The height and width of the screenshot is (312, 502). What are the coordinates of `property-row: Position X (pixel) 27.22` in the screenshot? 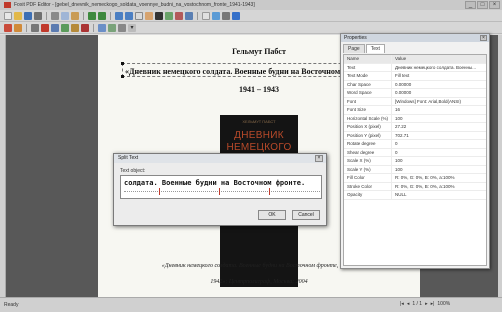 It's located at (415, 127).